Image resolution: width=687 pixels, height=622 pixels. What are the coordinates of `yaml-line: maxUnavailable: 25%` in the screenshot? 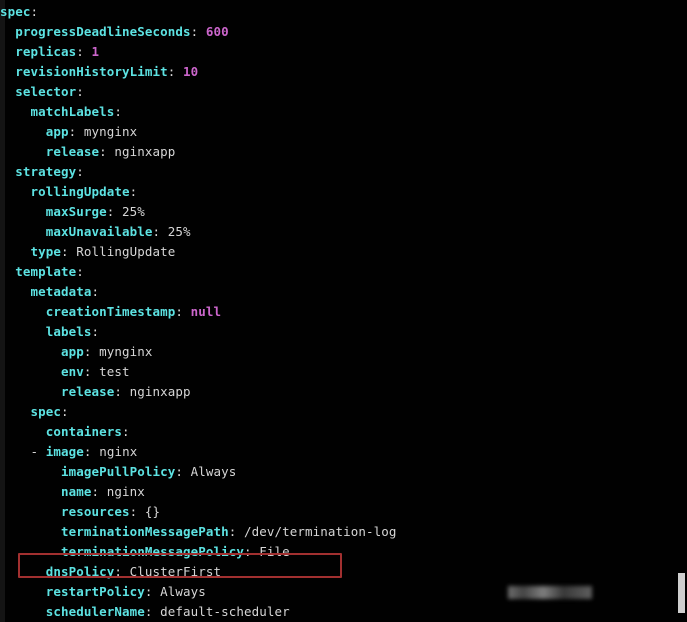 It's located at (343, 232).